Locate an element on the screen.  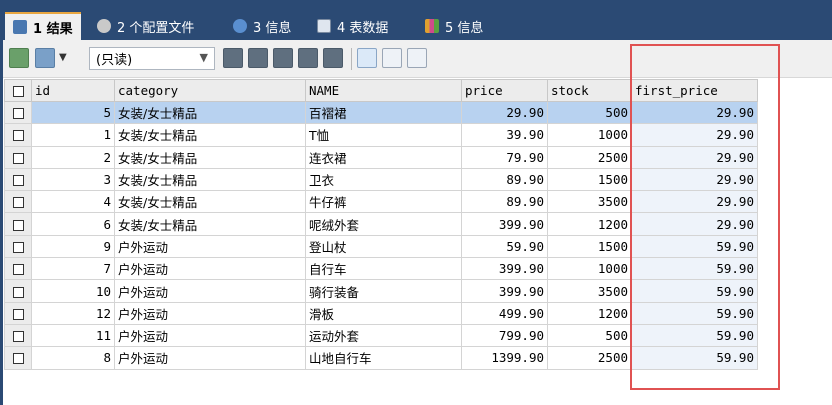
table-row: 6 女装/女士精品 呢绒外套 399.90 1200 29.90 is located at coordinates (381, 224).